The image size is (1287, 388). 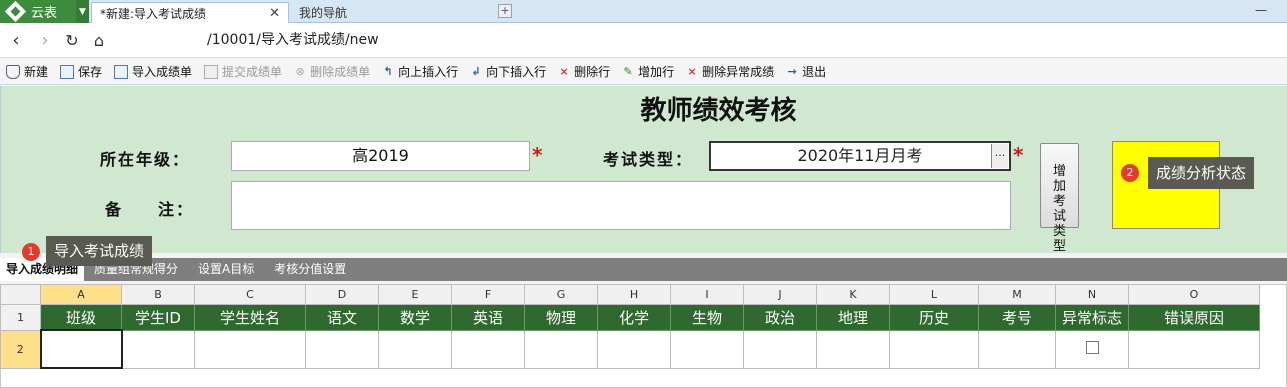 I want to click on submit-icon, so click(x=211, y=71).